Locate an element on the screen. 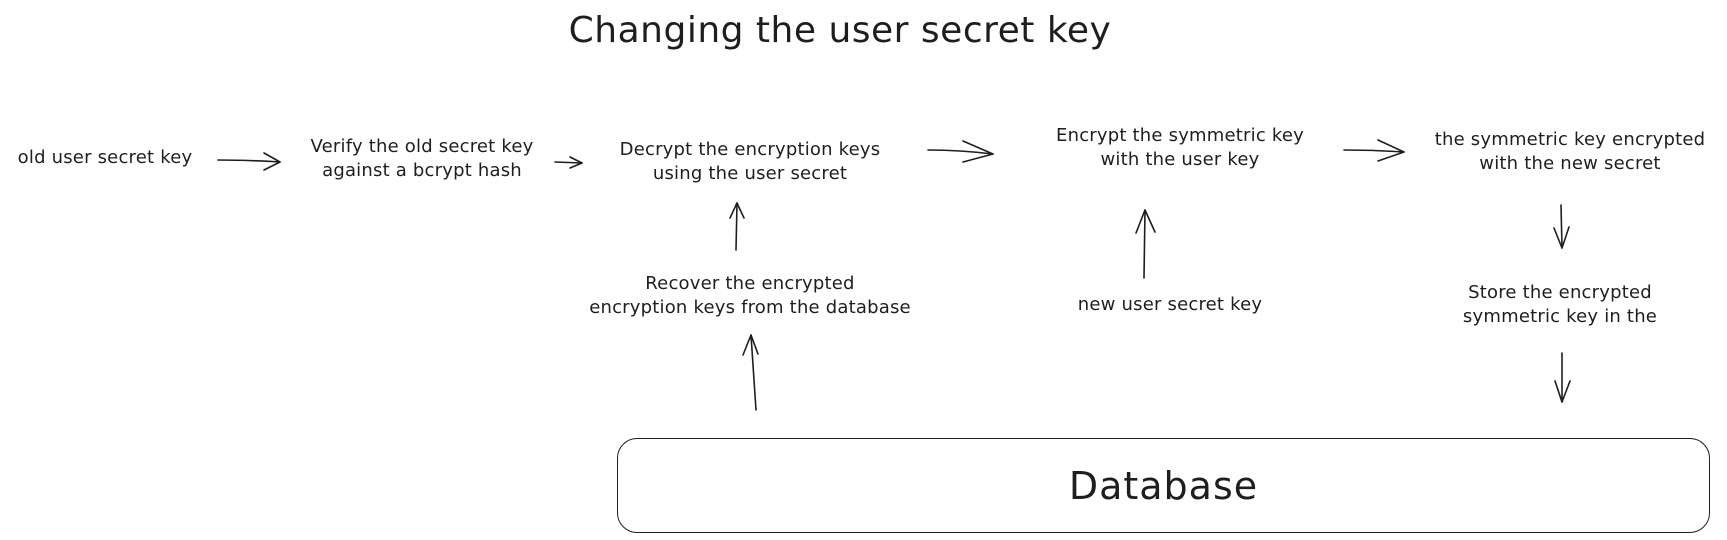 The image size is (1727, 540). arrow-newkey-to-encrypt is located at coordinates (1145, 244).